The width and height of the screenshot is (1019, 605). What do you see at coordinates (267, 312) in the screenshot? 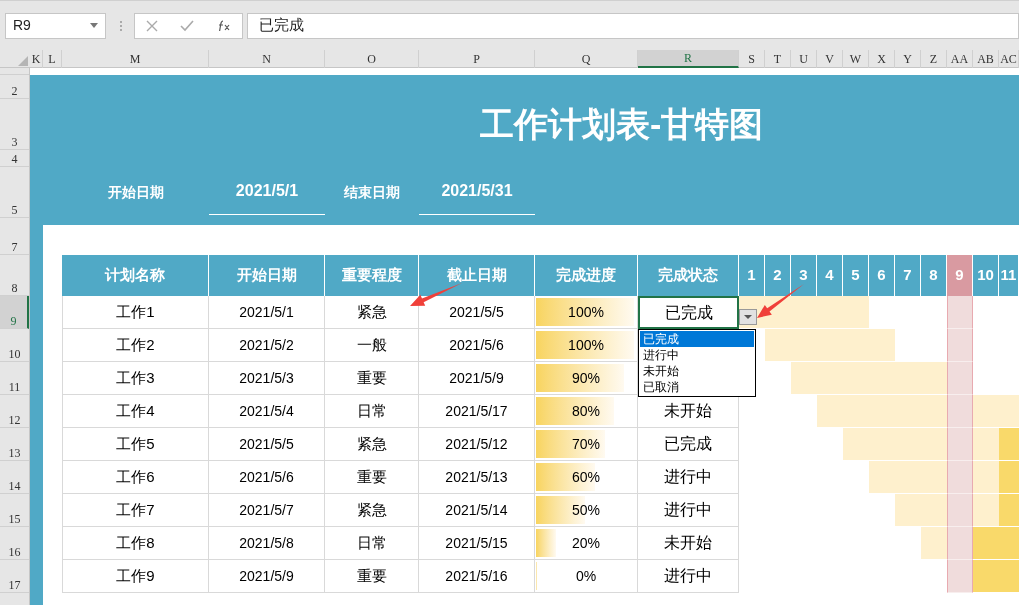
I see `table-cell: 2021/5/1` at bounding box center [267, 312].